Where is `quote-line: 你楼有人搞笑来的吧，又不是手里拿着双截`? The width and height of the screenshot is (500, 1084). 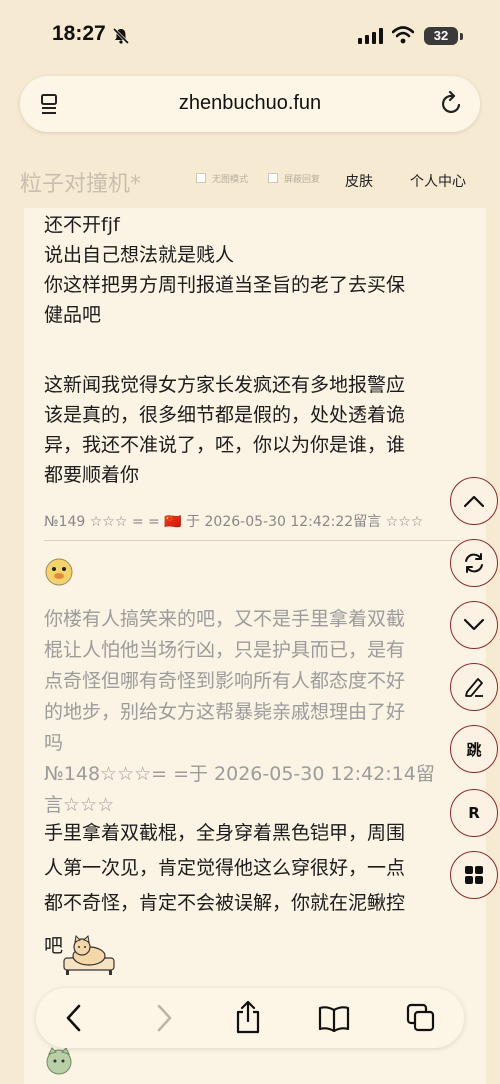 quote-line: 你楼有人搞笑来的吧，又不是手里拿着双截 is located at coordinates (225, 619).